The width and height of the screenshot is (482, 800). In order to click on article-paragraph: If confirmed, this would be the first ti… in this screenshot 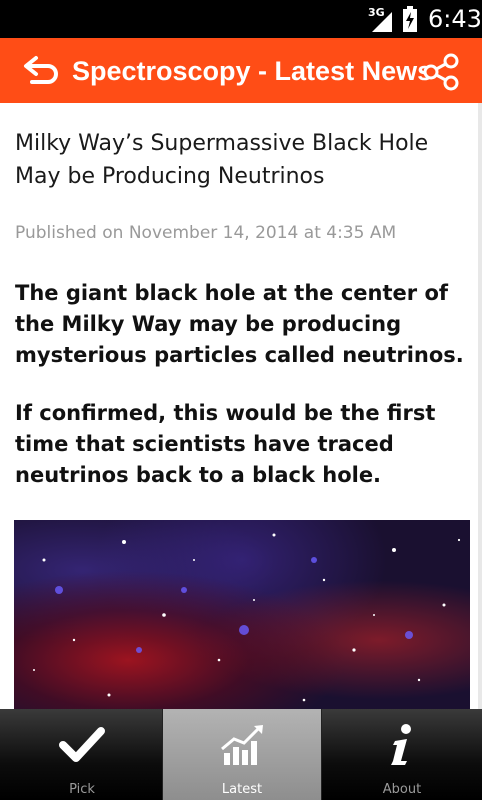, I will do `click(225, 444)`.